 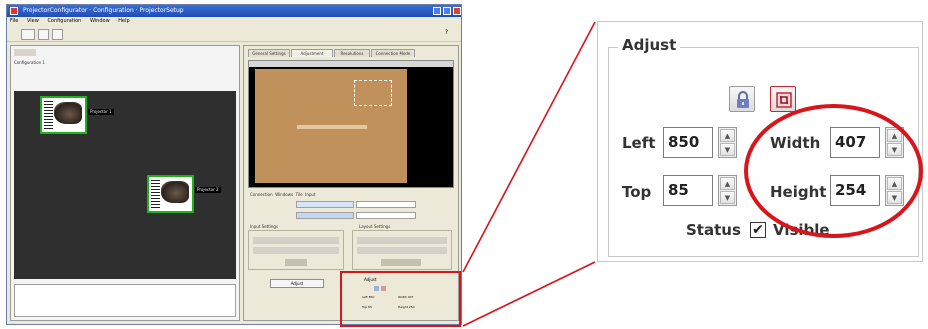 What do you see at coordinates (639, 143) in the screenshot?
I see `left-label: Left` at bounding box center [639, 143].